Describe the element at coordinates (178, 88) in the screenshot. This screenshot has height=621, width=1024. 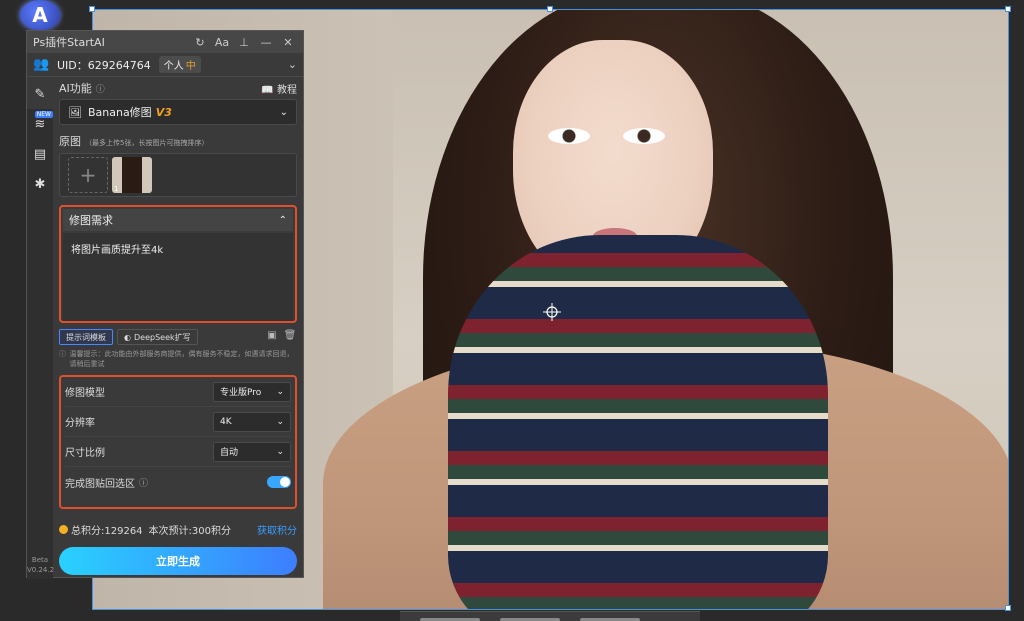
I see `ai-function-header: AI功能 ⓘ 📖 教程` at that location.